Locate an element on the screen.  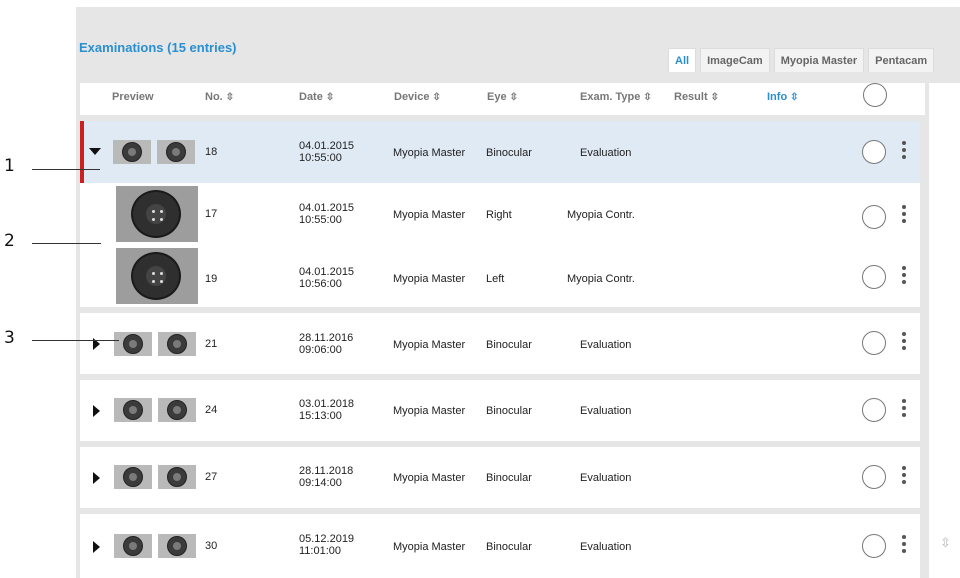
exam-number: 17 is located at coordinates (211, 214).